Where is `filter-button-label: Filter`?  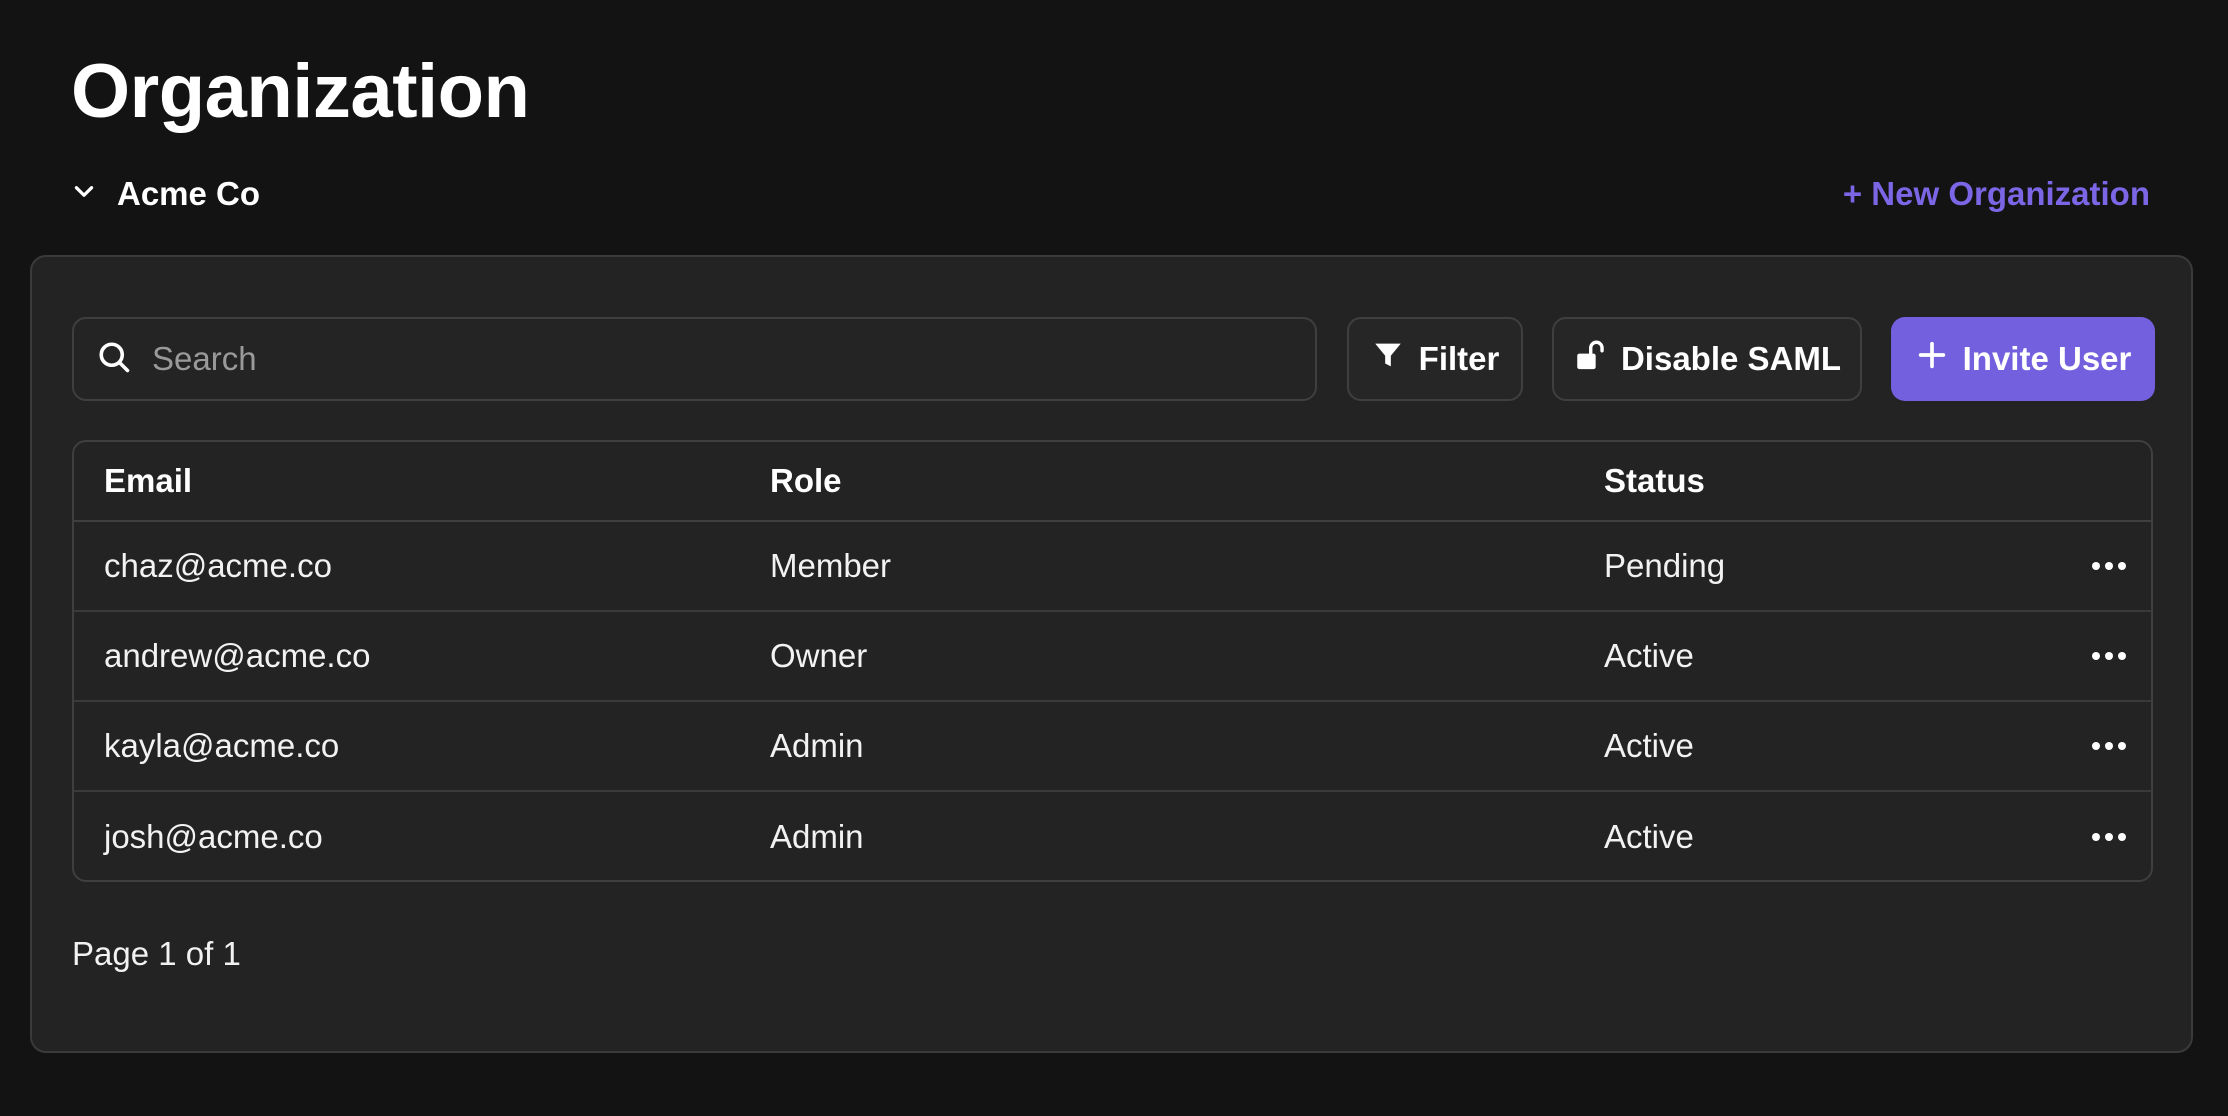
filter-button-label: Filter is located at coordinates (1459, 358).